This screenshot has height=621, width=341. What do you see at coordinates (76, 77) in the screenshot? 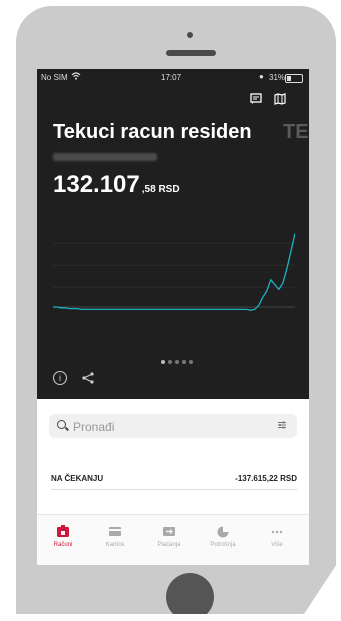
I see `wifi-icon` at bounding box center [76, 77].